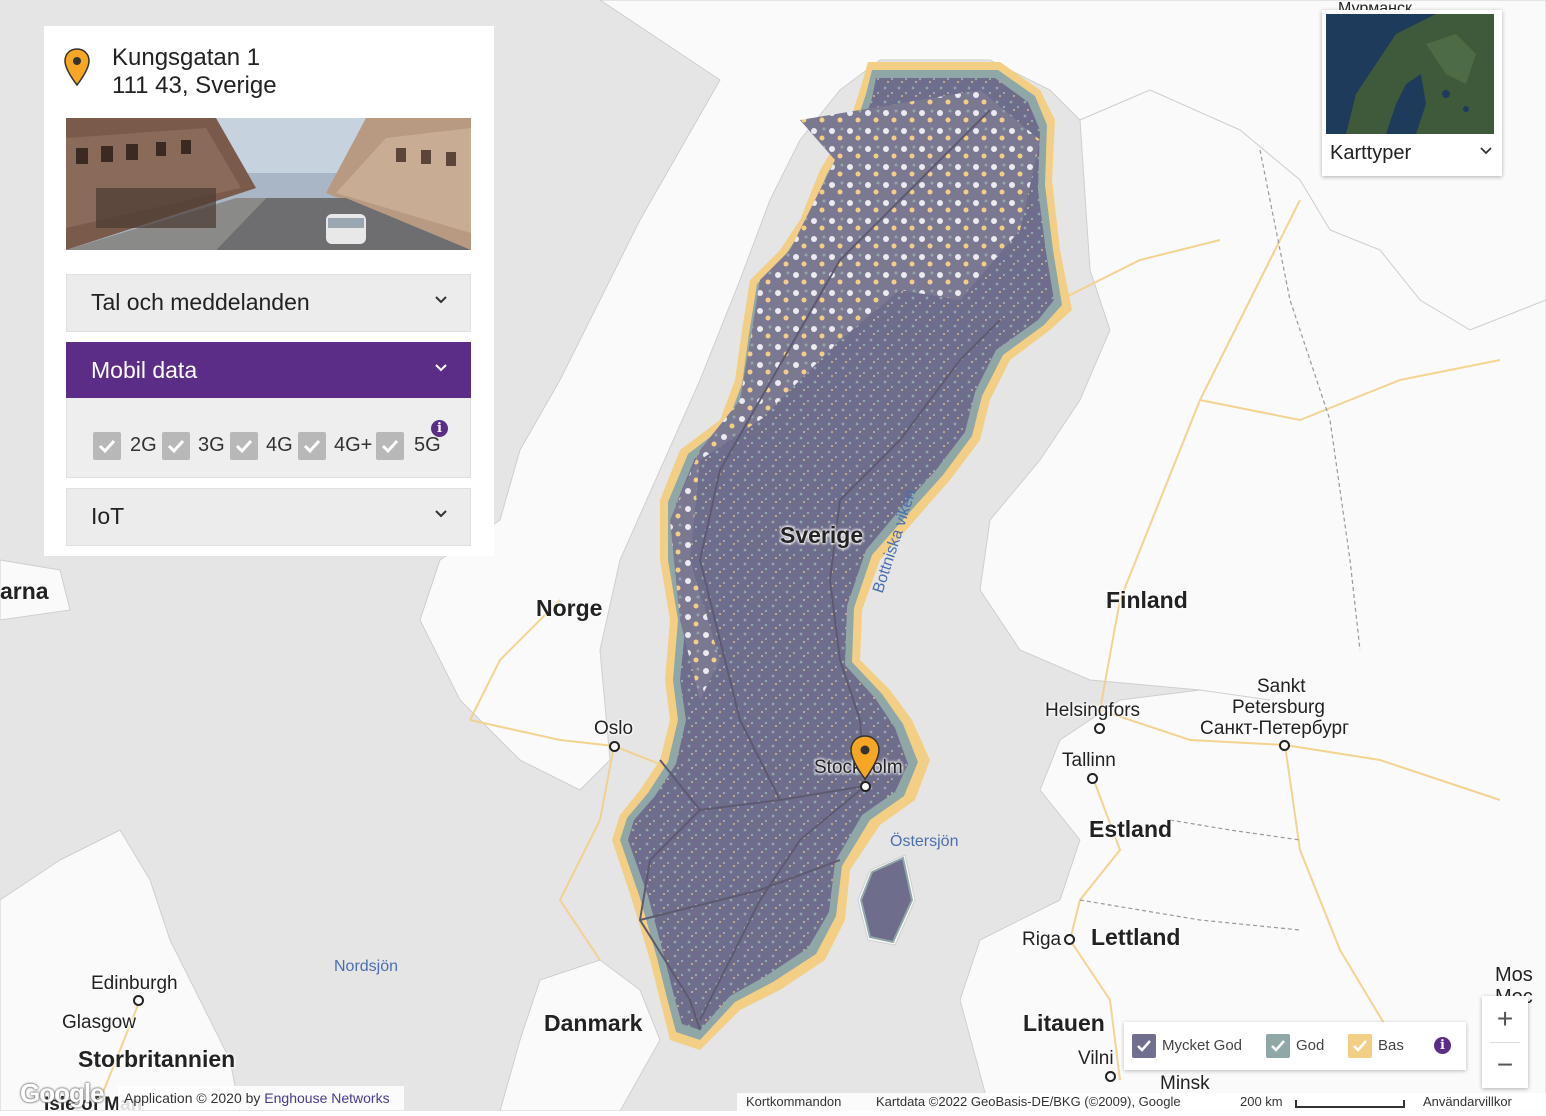 This screenshot has width=1546, height=1116. Describe the element at coordinates (366, 966) in the screenshot. I see `label-nordsjon: Nordsjön` at that location.